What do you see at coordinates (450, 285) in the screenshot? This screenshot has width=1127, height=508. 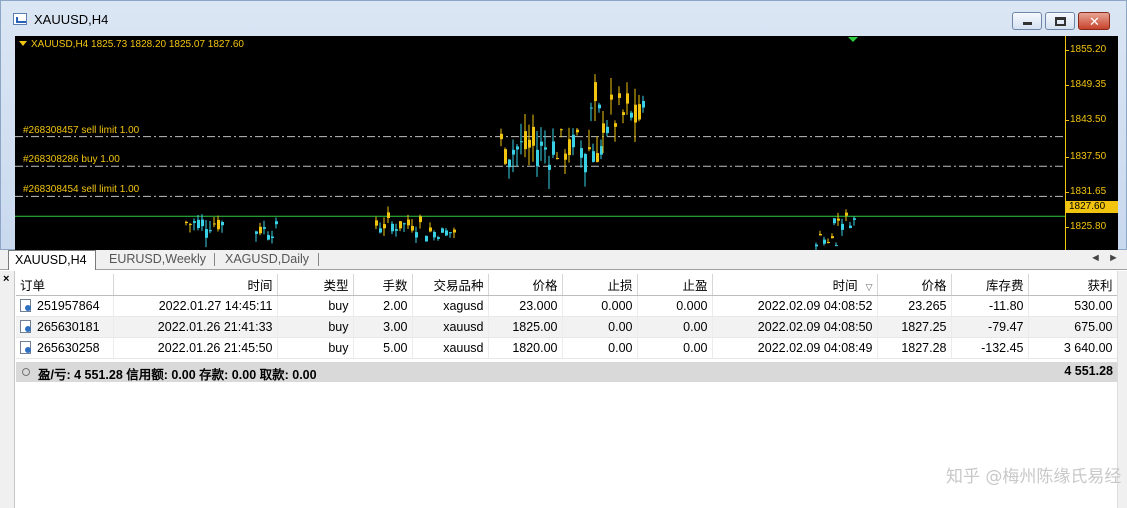 I see `col-header-symbol: 交易品种` at bounding box center [450, 285].